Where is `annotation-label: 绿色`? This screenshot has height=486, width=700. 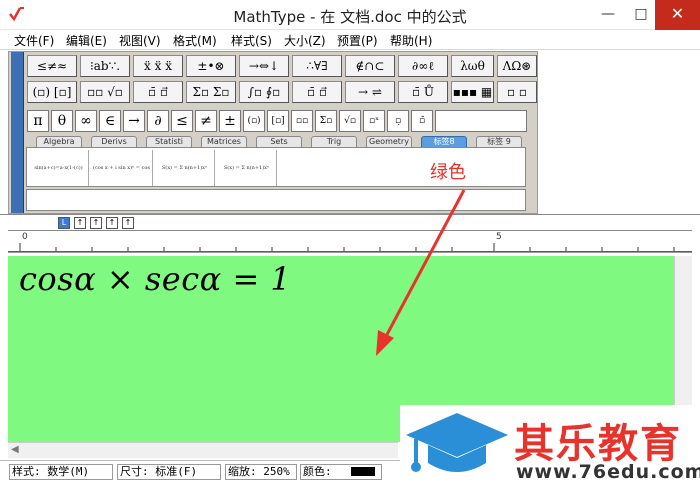 annotation-label: 绿色 is located at coordinates (448, 172).